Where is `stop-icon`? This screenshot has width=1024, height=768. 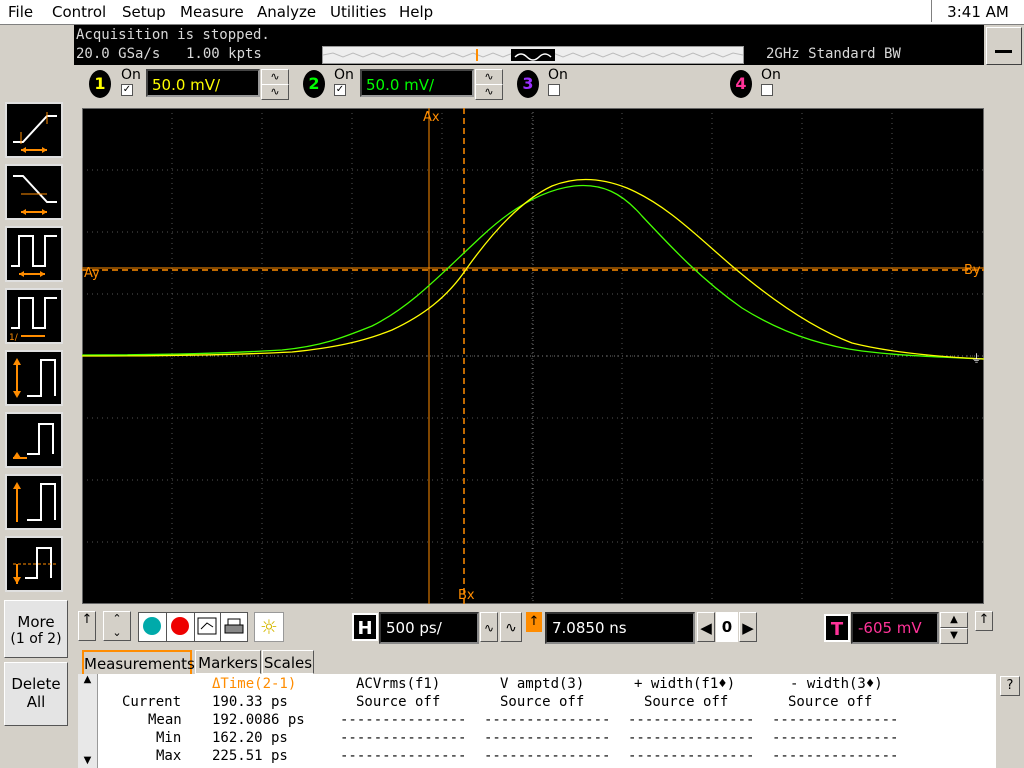 stop-icon is located at coordinates (180, 626).